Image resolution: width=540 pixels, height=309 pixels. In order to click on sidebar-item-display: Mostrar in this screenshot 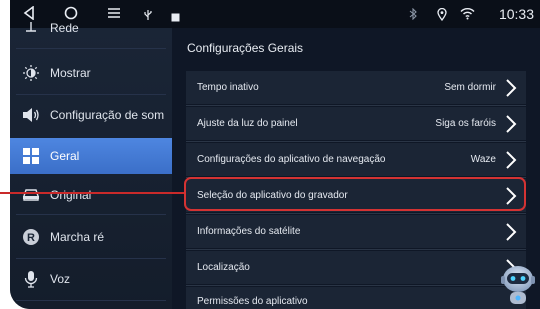, I will do `click(91, 73)`.